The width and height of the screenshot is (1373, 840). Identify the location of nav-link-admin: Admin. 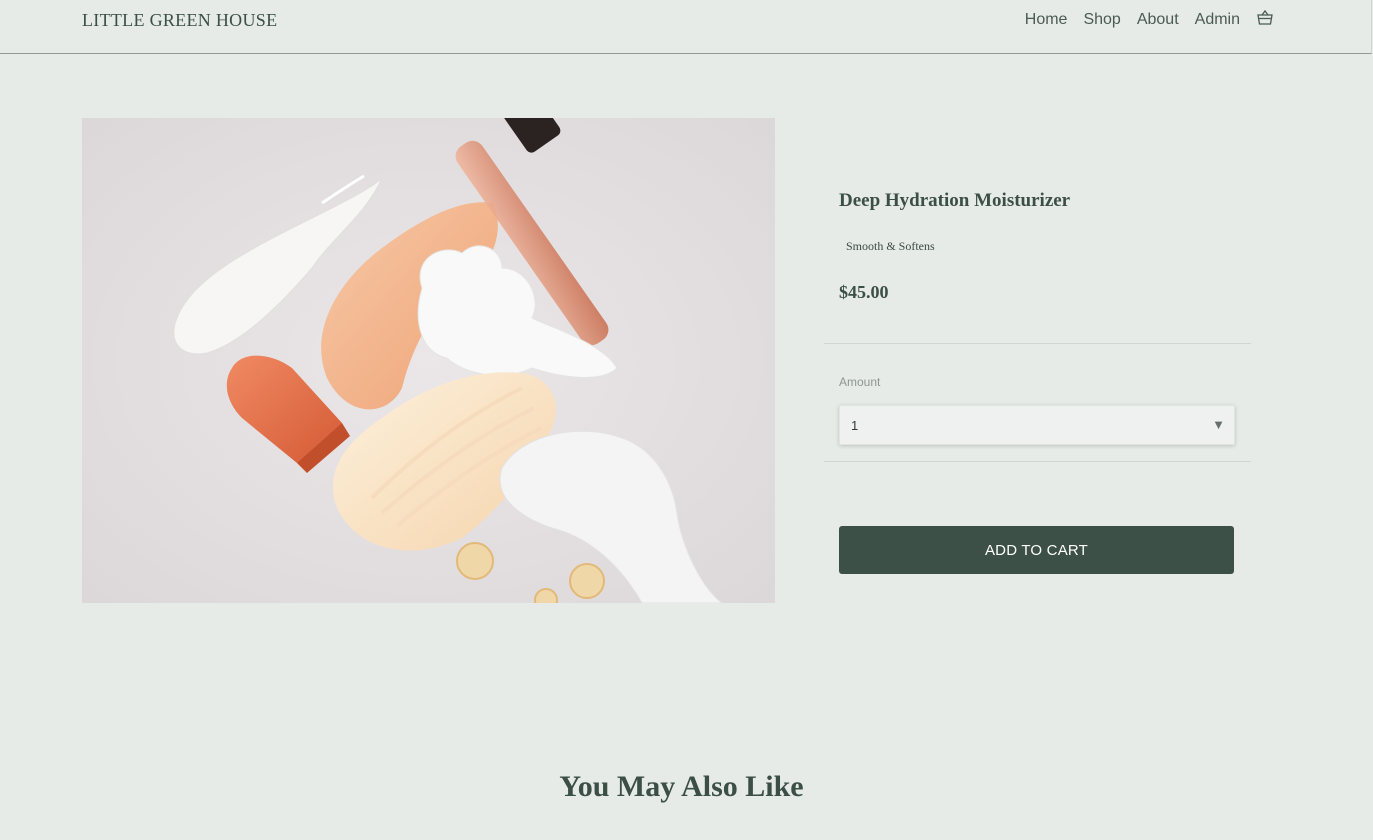
(1217, 20).